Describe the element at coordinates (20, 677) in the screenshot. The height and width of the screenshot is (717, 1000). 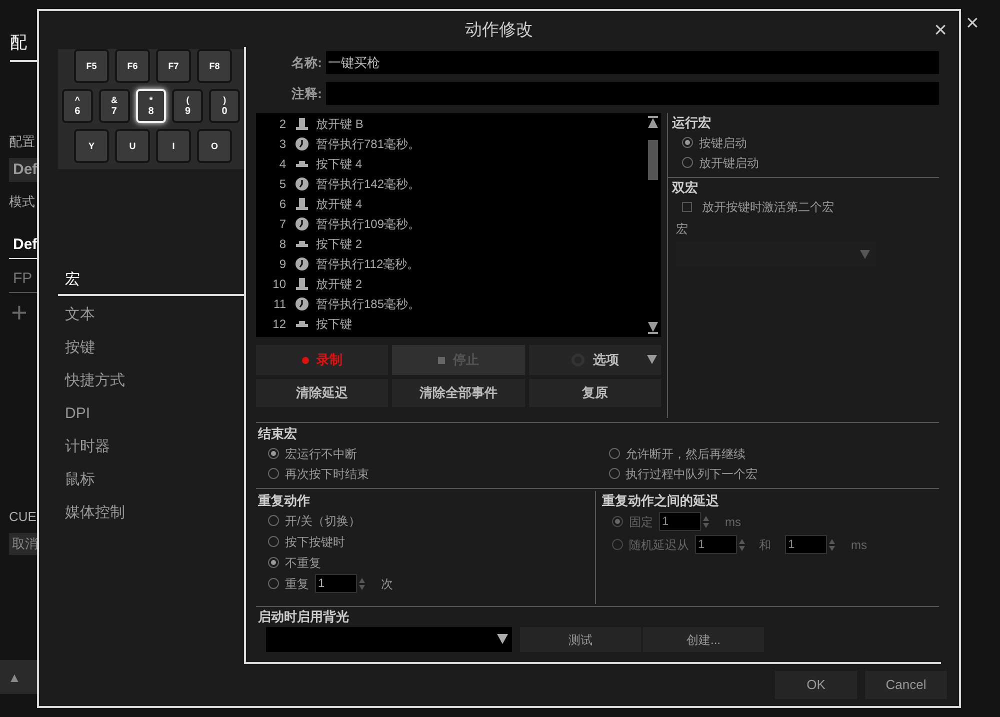
I see `scroll-up-button: ▲` at that location.